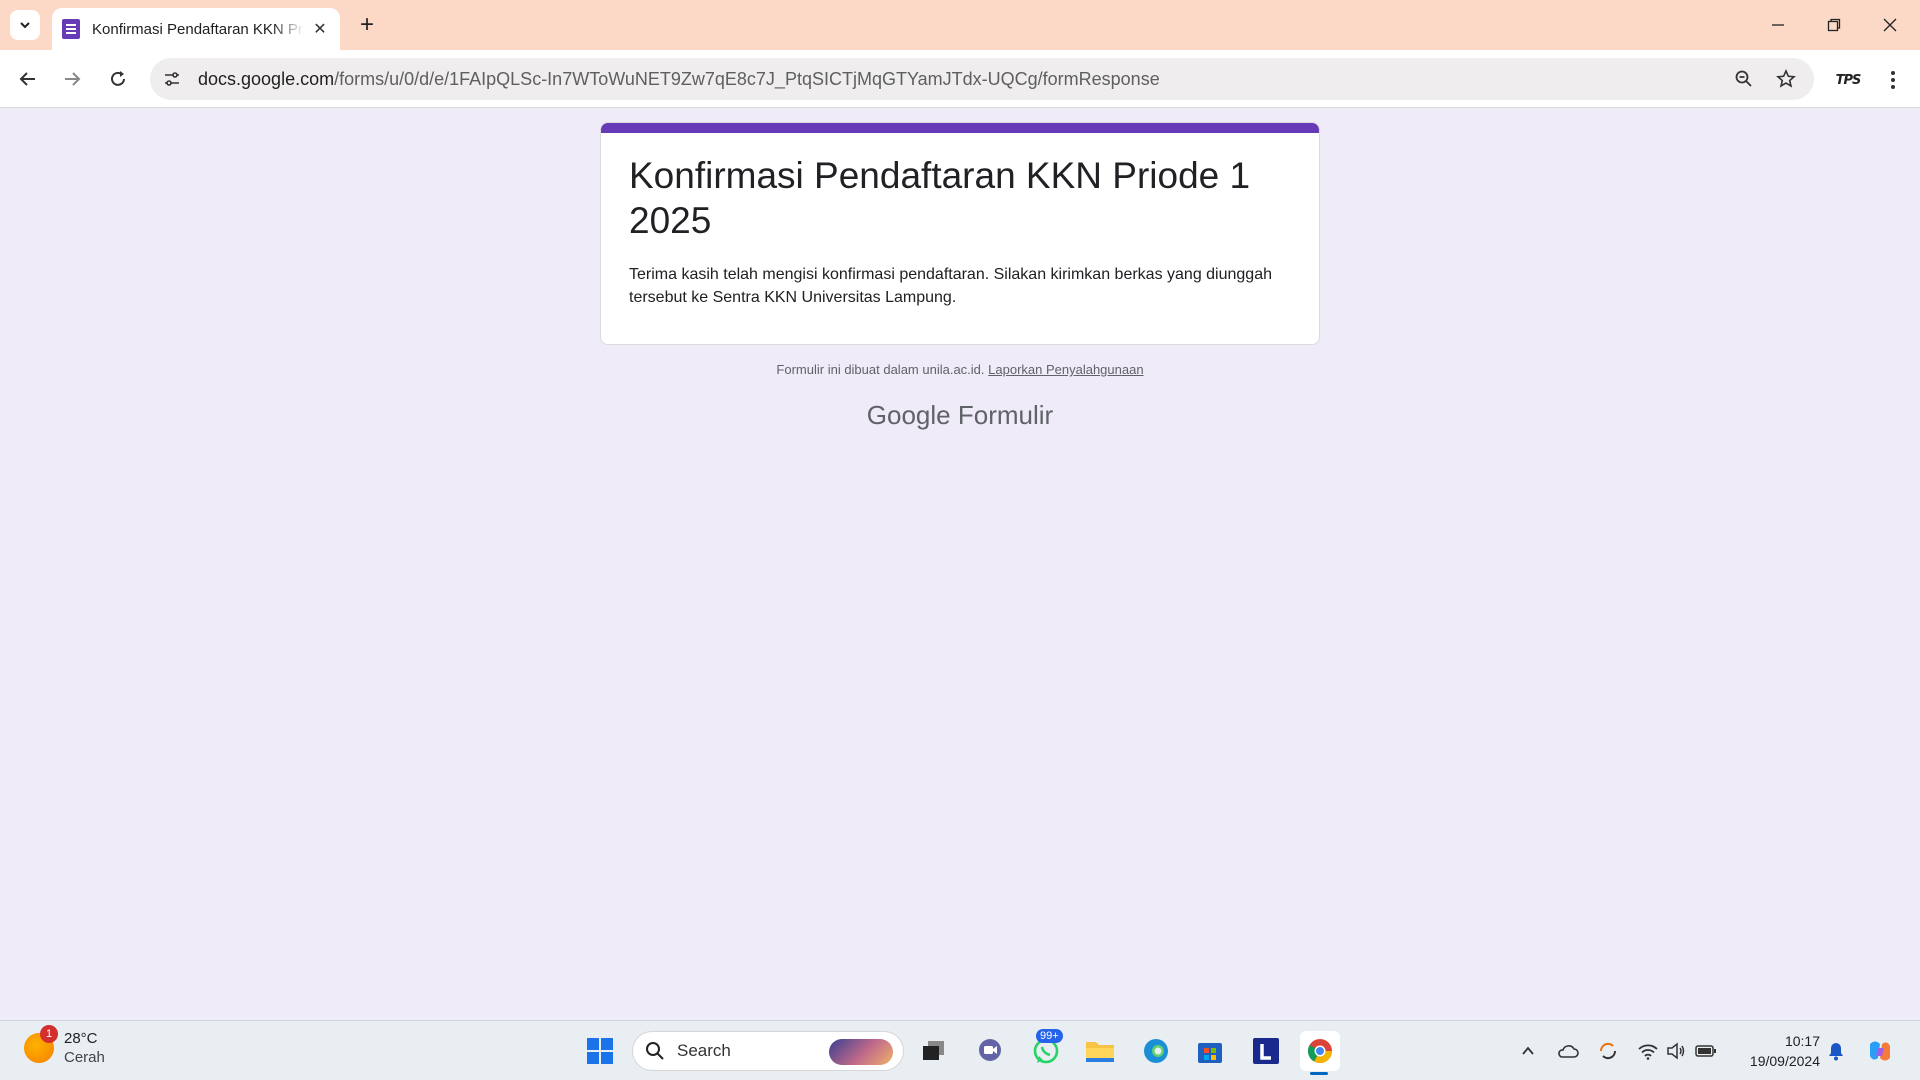 The image size is (1920, 1080). I want to click on sync-button, so click(1608, 1051).